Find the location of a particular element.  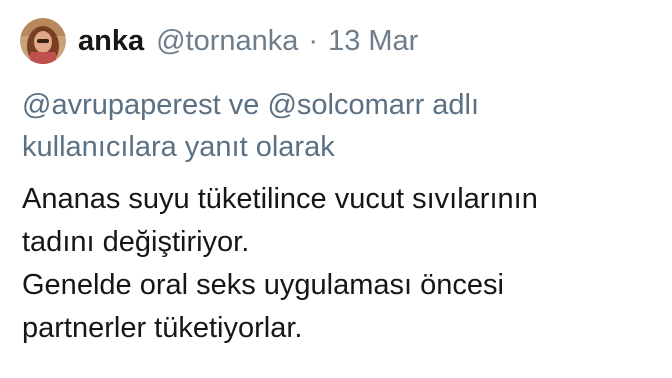

display-name: anka is located at coordinates (111, 41).